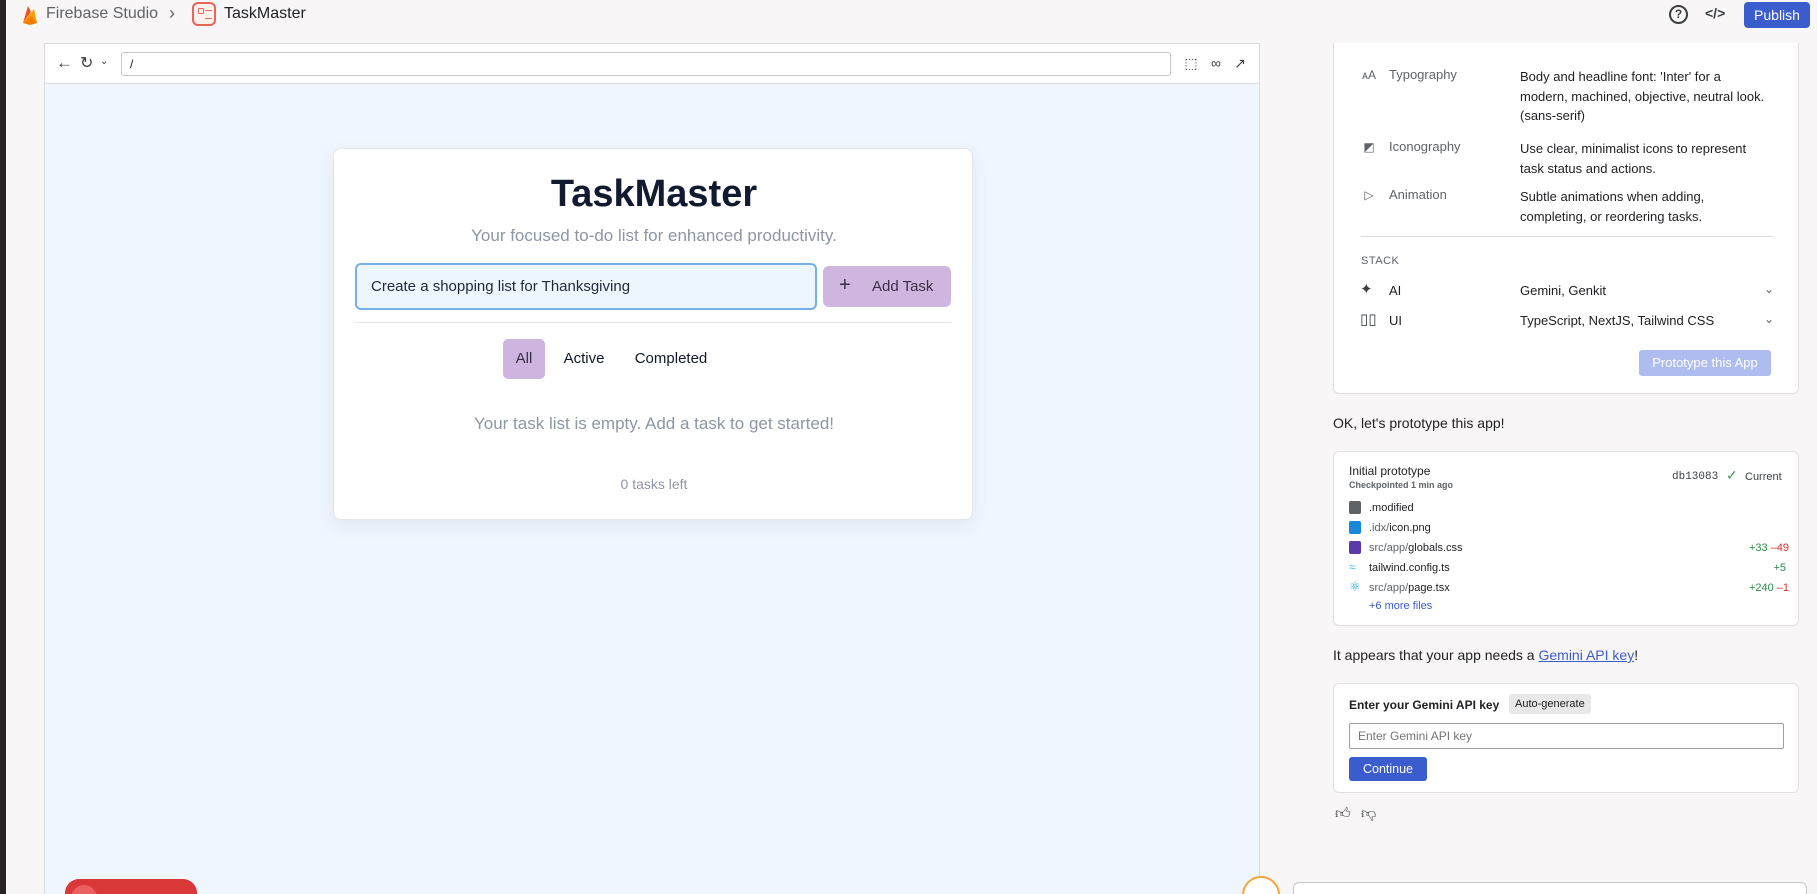 The image size is (1817, 894). Describe the element at coordinates (1400, 528) in the screenshot. I see `file-path: .idx/icon.png` at that location.